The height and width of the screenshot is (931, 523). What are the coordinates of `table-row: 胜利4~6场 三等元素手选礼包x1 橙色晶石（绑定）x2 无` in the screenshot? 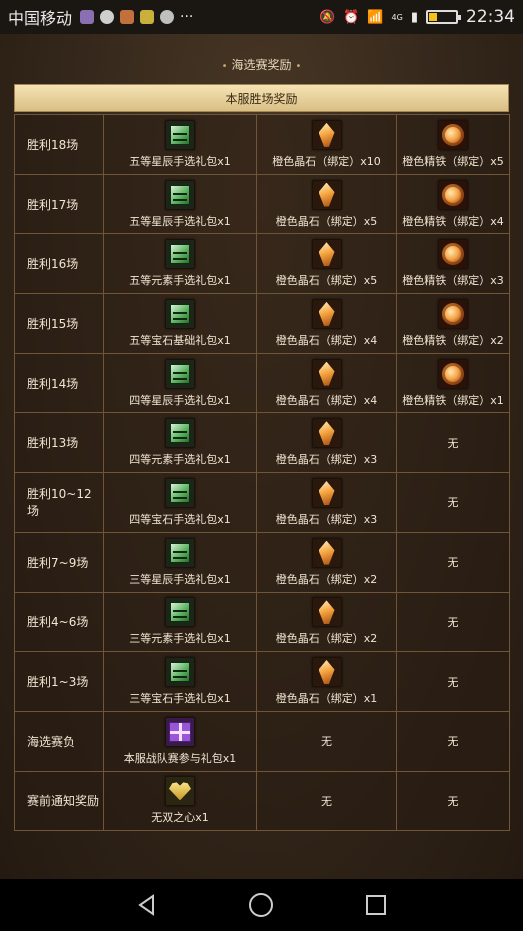 It's located at (262, 622).